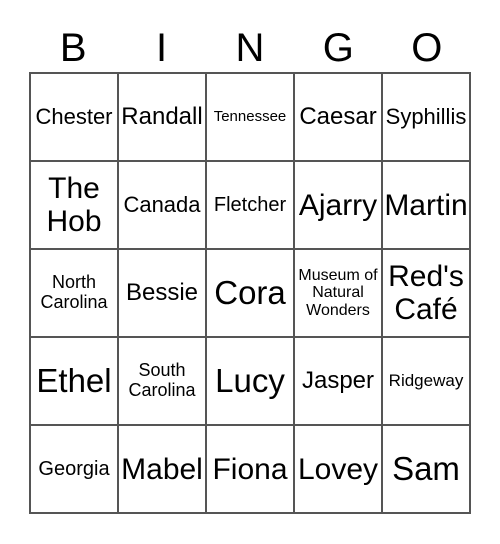  I want to click on bingo-cell: Lovey, so click(338, 469).